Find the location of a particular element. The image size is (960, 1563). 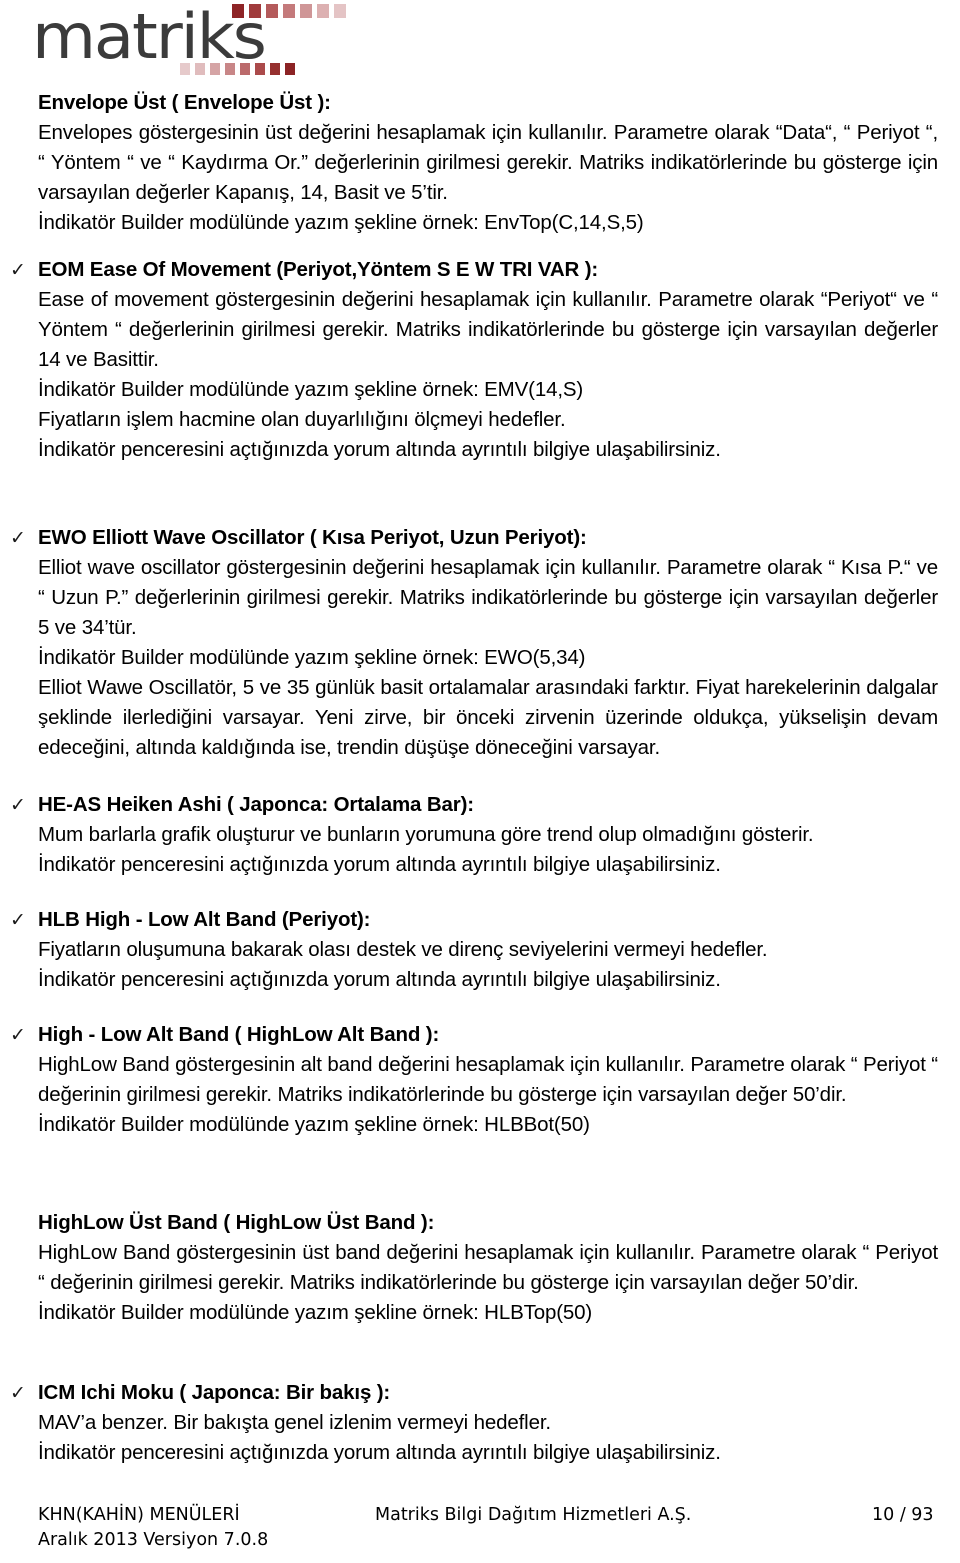

logo-dots-top is located at coordinates (289, 11).